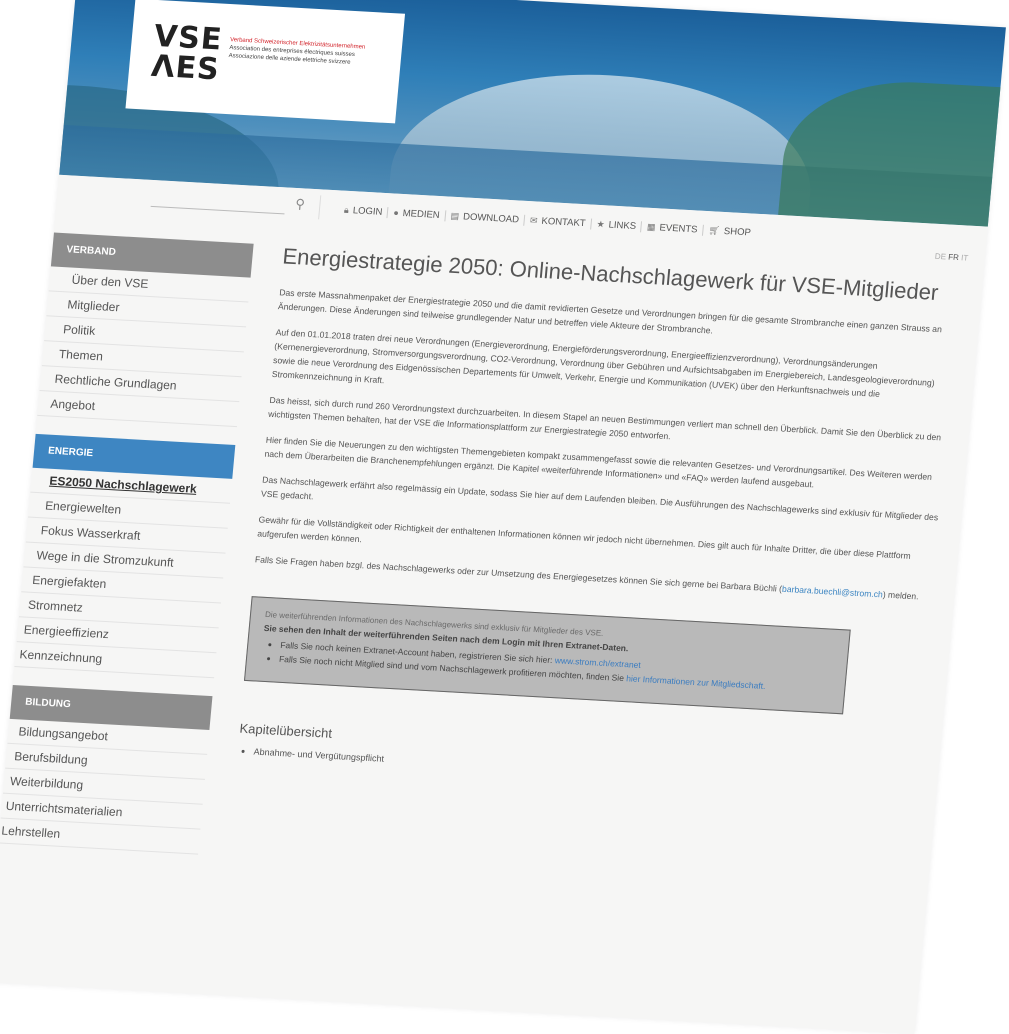  What do you see at coordinates (363, 210) in the screenshot?
I see `nav-login: 🔒︎ LOGIN` at bounding box center [363, 210].